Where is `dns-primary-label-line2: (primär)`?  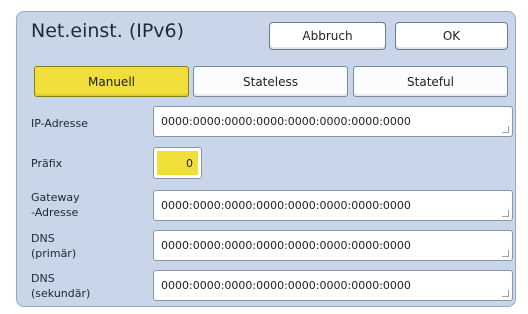 dns-primary-label-line2: (primär) is located at coordinates (54, 253).